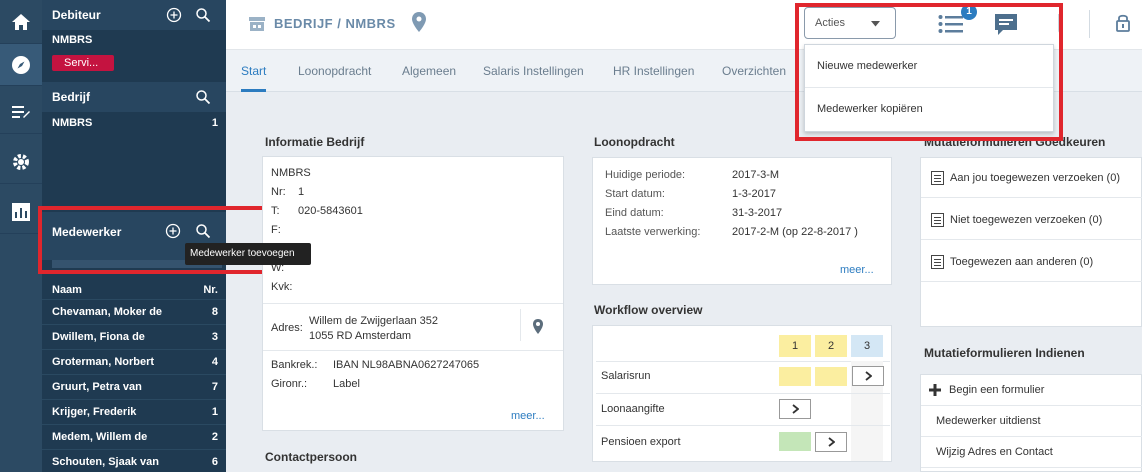 Image resolution: width=1142 pixels, height=472 pixels. Describe the element at coordinates (72, 40) in the screenshot. I see `debiteur-name: NMBRS` at that location.